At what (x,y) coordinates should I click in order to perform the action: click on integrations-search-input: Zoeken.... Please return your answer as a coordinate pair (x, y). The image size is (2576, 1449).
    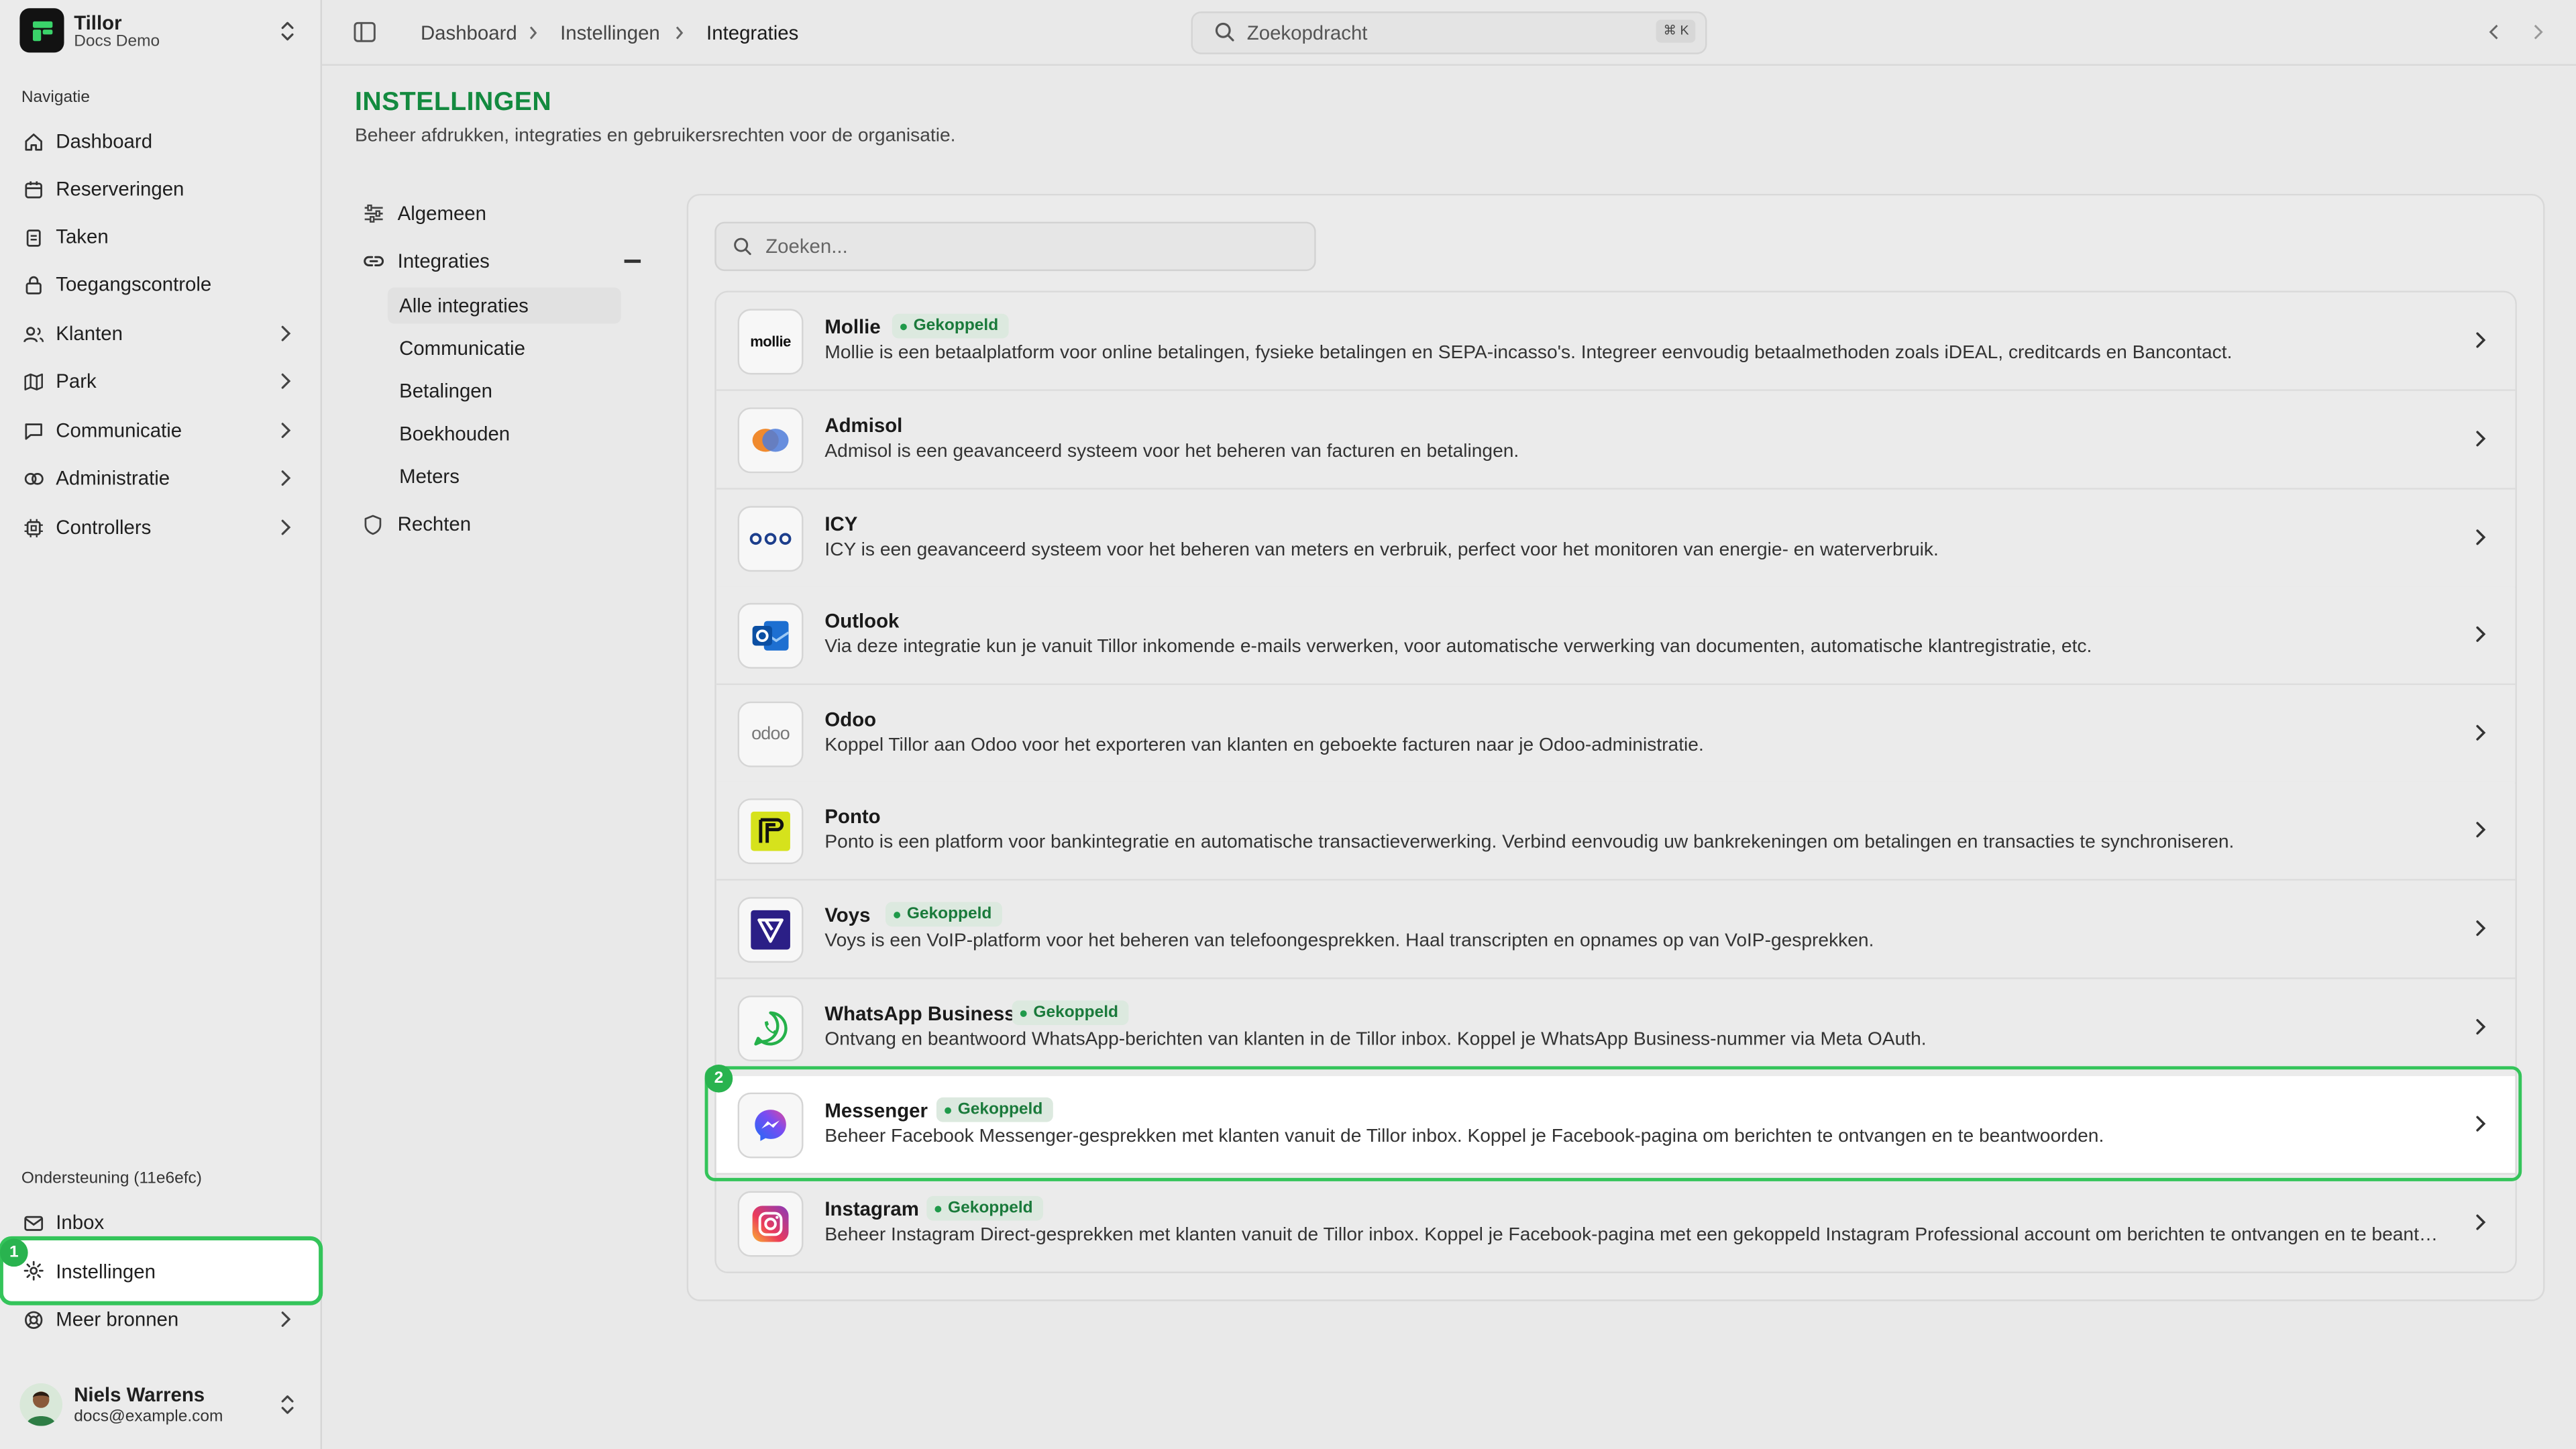
    Looking at the image, I should click on (1015, 246).